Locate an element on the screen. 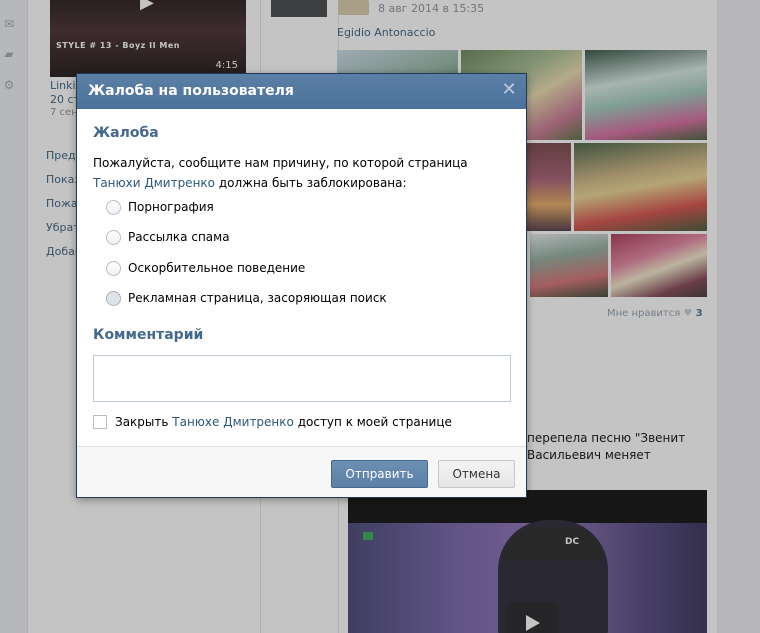 The height and width of the screenshot is (633, 760). comment-heading: Комментарий is located at coordinates (148, 335).